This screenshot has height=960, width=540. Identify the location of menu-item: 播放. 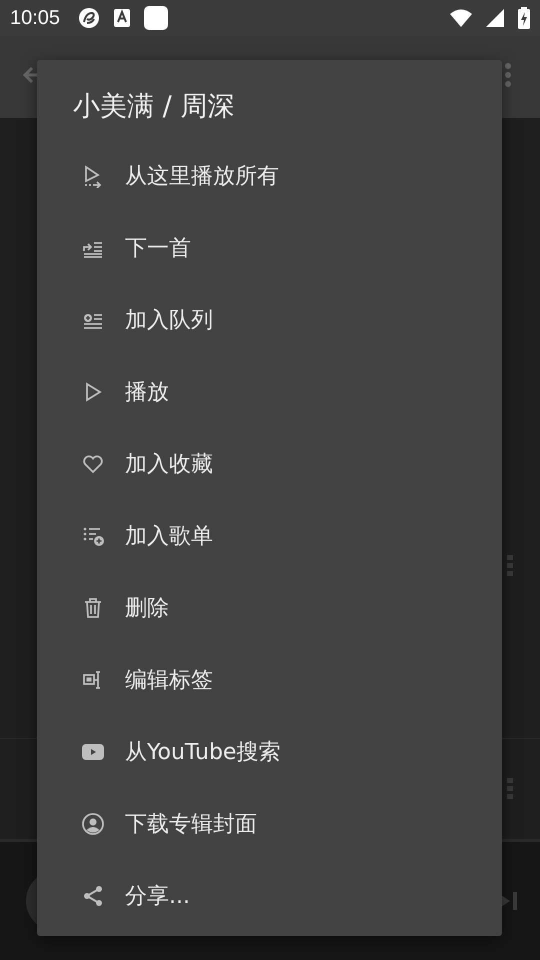
(269, 392).